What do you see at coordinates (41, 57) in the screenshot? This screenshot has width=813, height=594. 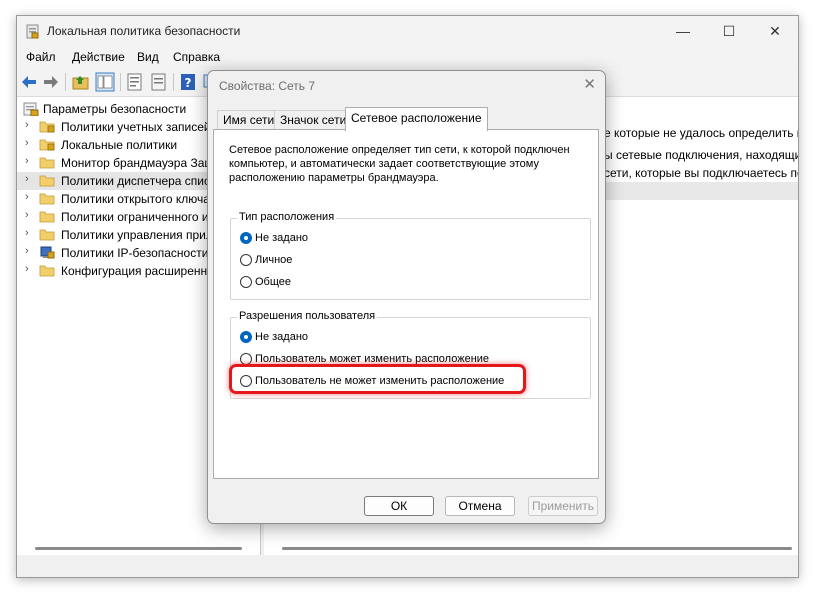 I see `menu-file: Файл` at bounding box center [41, 57].